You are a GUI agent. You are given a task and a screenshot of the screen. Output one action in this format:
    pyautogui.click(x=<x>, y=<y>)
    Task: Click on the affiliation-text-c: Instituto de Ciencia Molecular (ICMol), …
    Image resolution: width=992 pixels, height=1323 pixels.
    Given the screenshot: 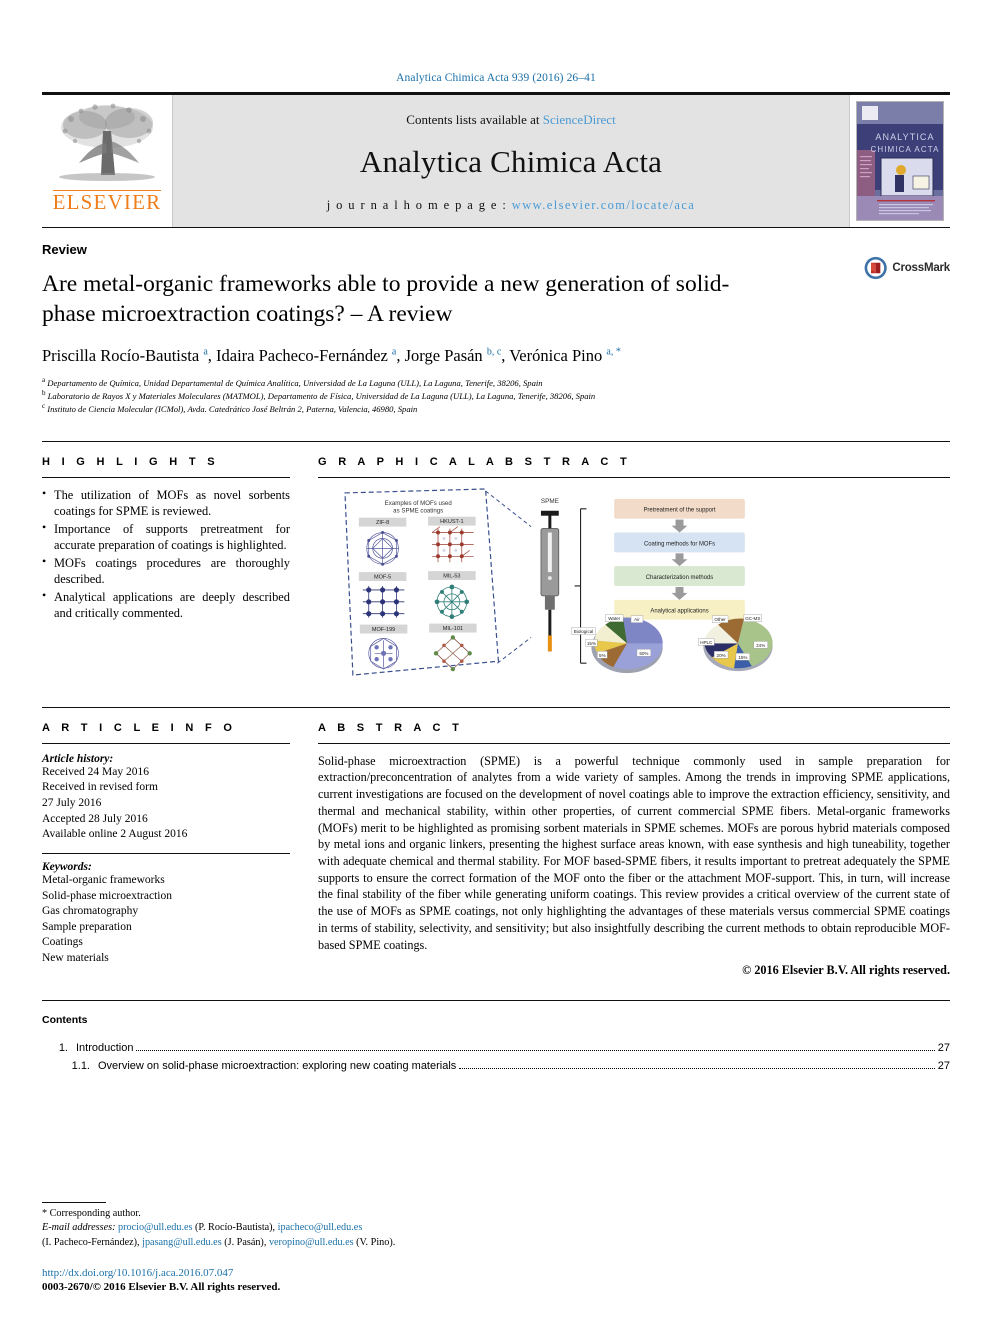 What is the action you would take?
    pyautogui.click(x=232, y=408)
    